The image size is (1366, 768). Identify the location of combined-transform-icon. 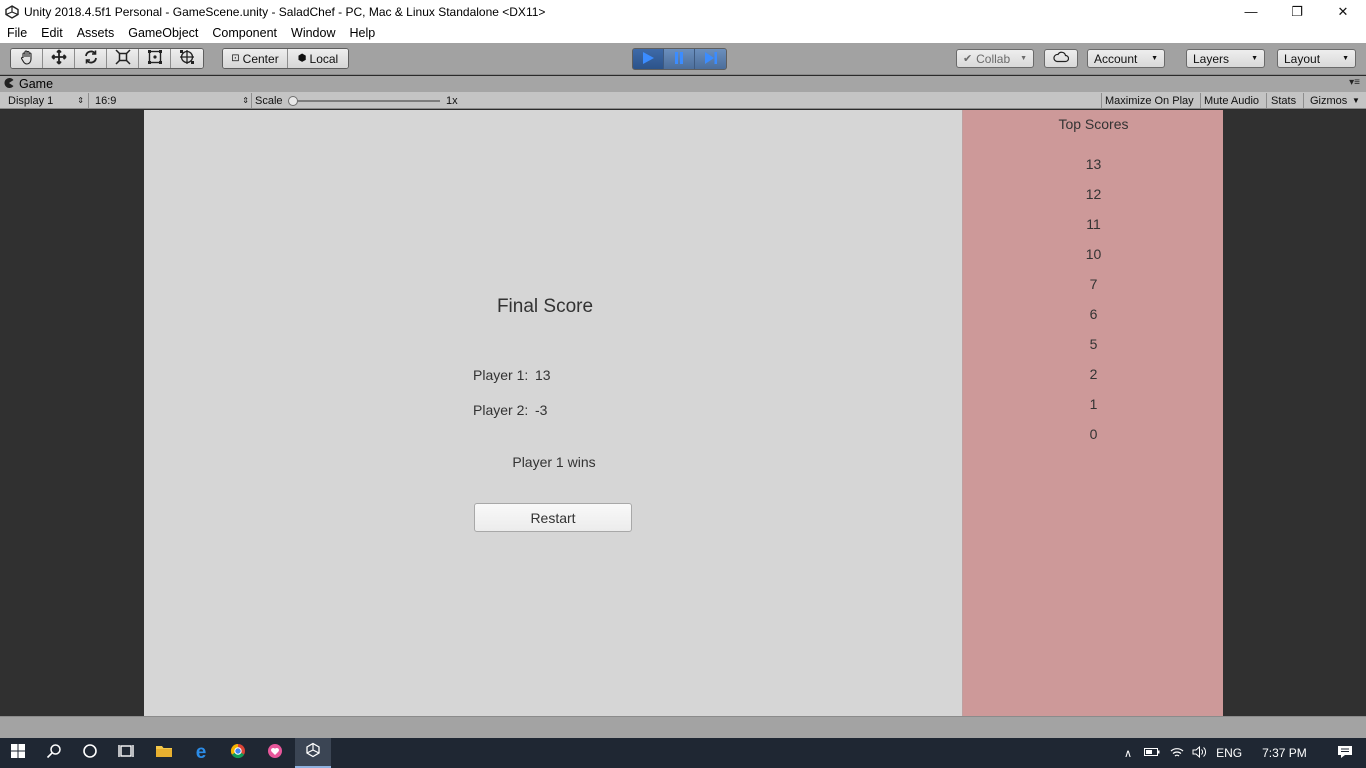
(187, 58).